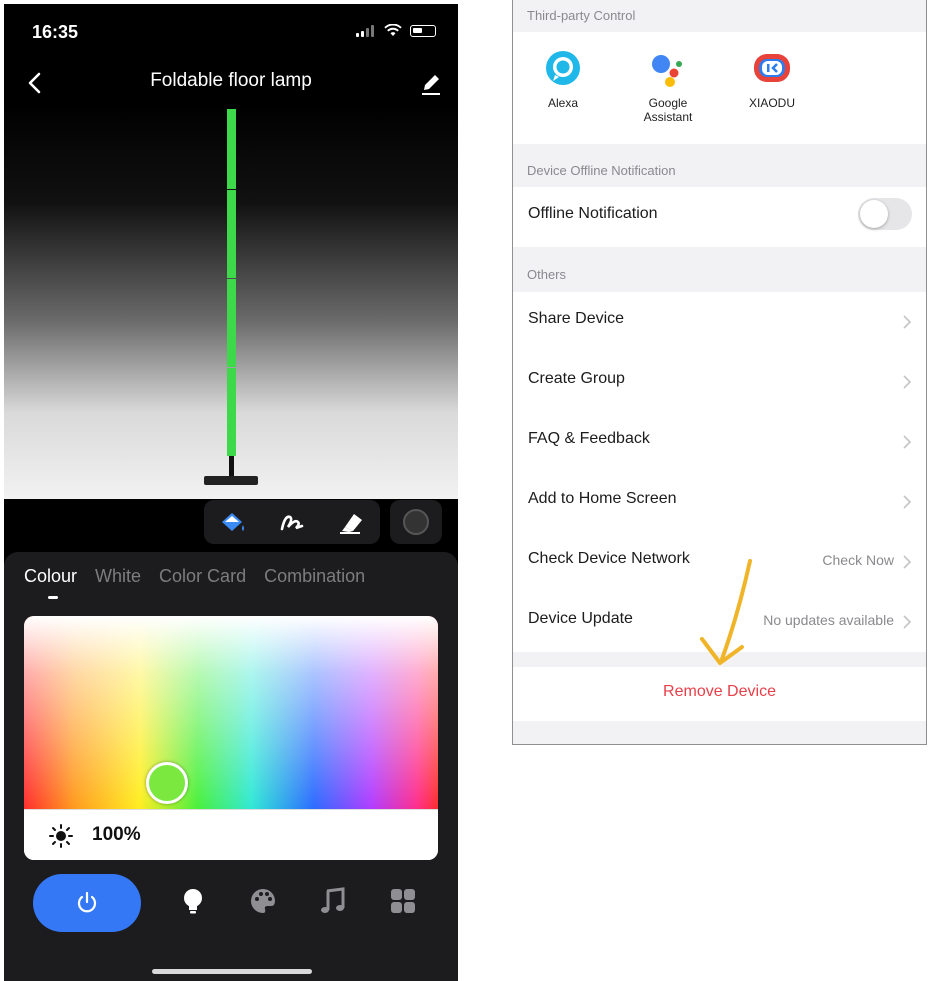  Describe the element at coordinates (719, 502) in the screenshot. I see `add-to-home-screen-row: Add to Home Screen` at that location.